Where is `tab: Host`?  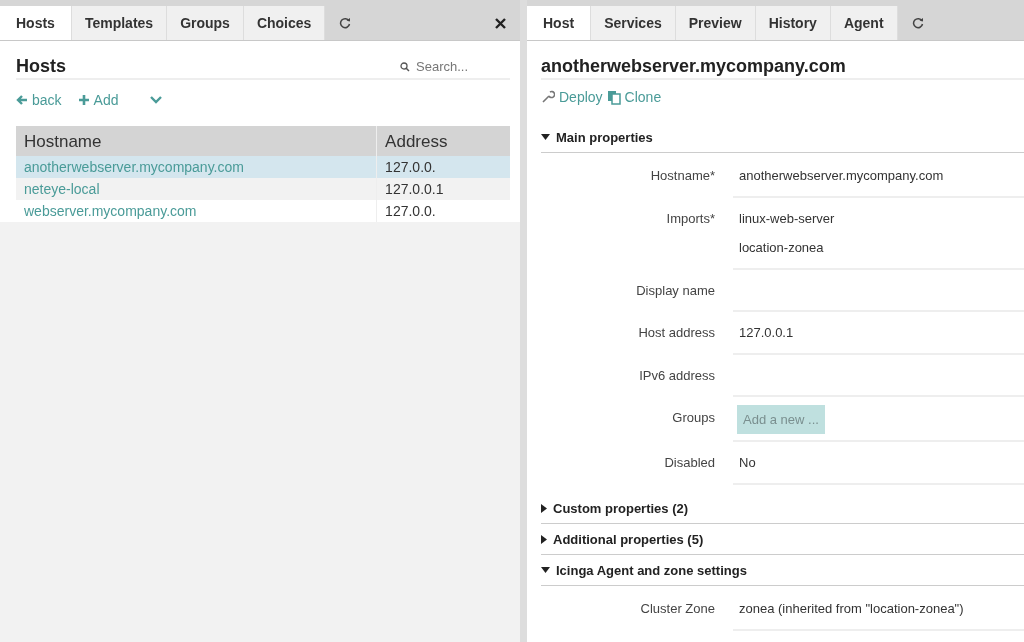
tab: Host is located at coordinates (559, 23).